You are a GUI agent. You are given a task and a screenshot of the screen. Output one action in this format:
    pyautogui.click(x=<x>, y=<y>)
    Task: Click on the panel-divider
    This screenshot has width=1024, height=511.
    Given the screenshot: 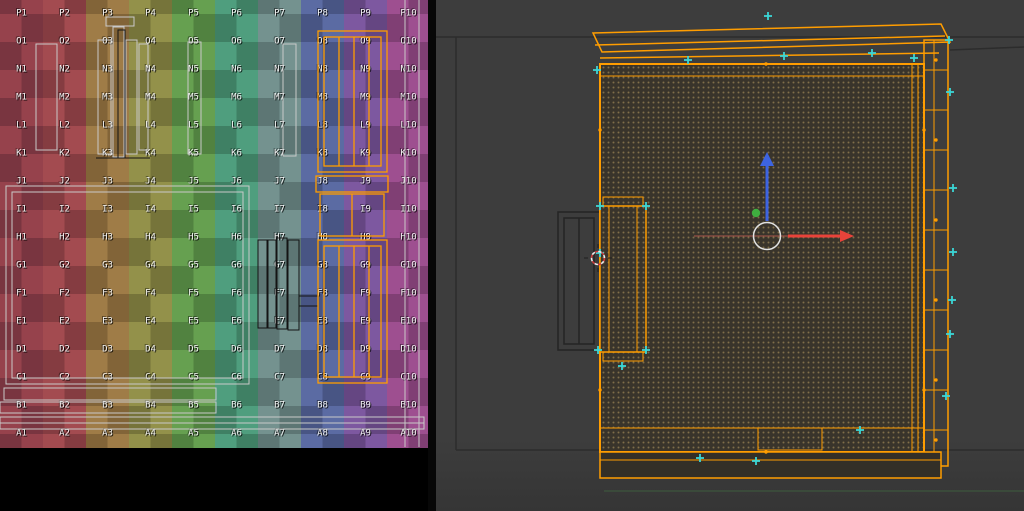 What is the action you would take?
    pyautogui.click(x=432, y=255)
    